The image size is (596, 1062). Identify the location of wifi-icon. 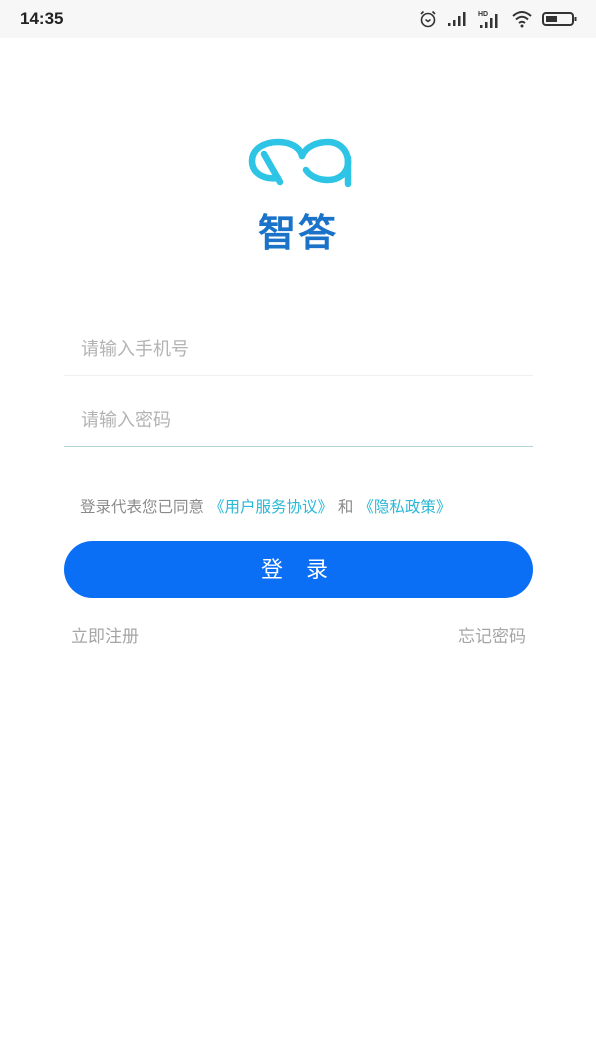
(522, 19).